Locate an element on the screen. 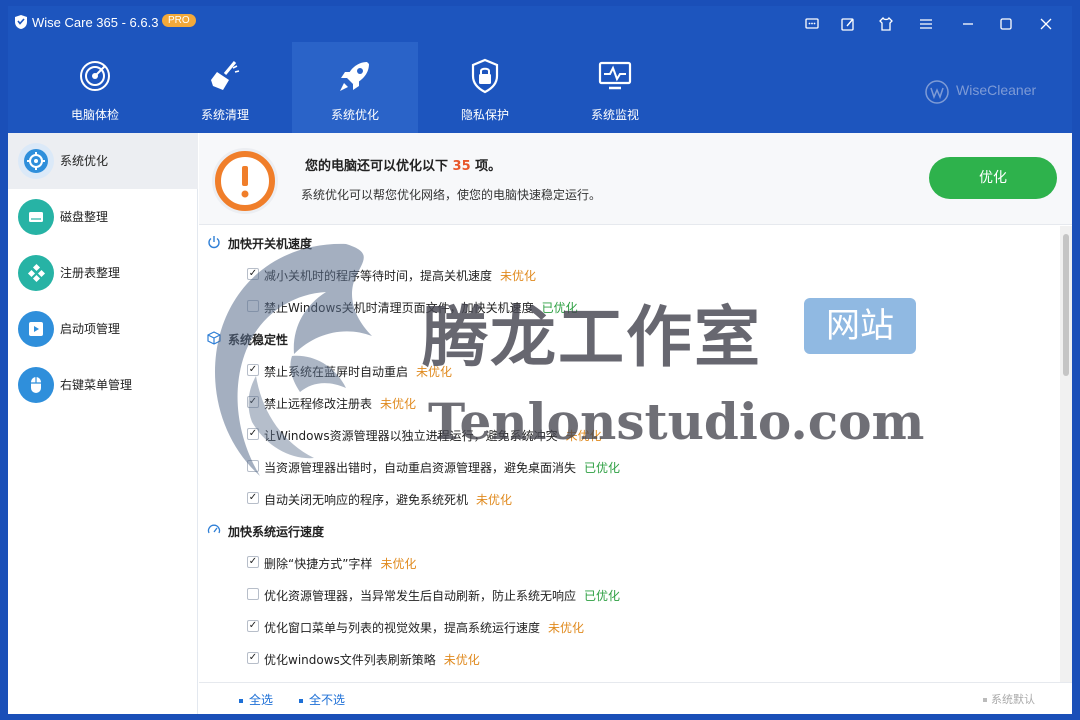  section-header: 加快开关机速度 is located at coordinates (629, 242).